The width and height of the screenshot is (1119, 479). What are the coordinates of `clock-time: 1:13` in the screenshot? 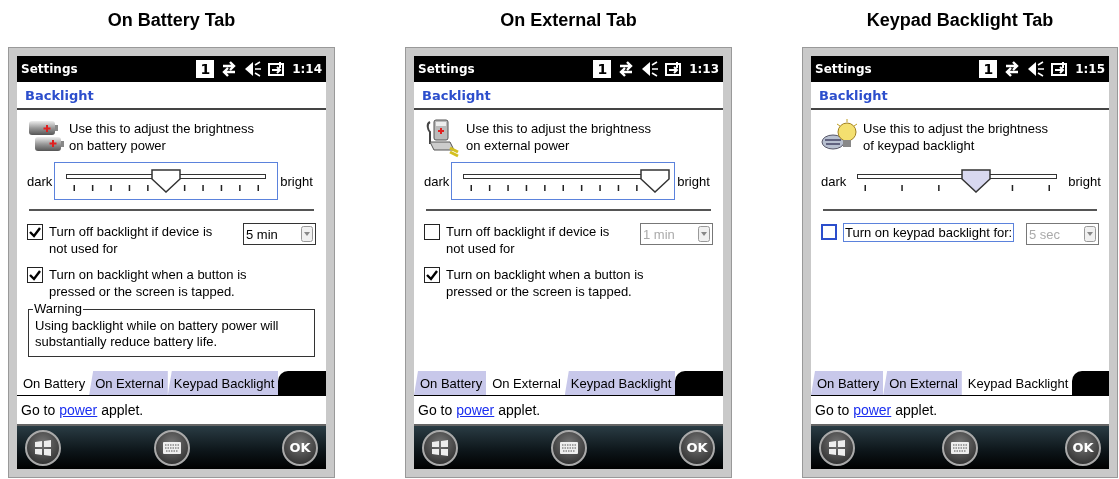 It's located at (704, 69).